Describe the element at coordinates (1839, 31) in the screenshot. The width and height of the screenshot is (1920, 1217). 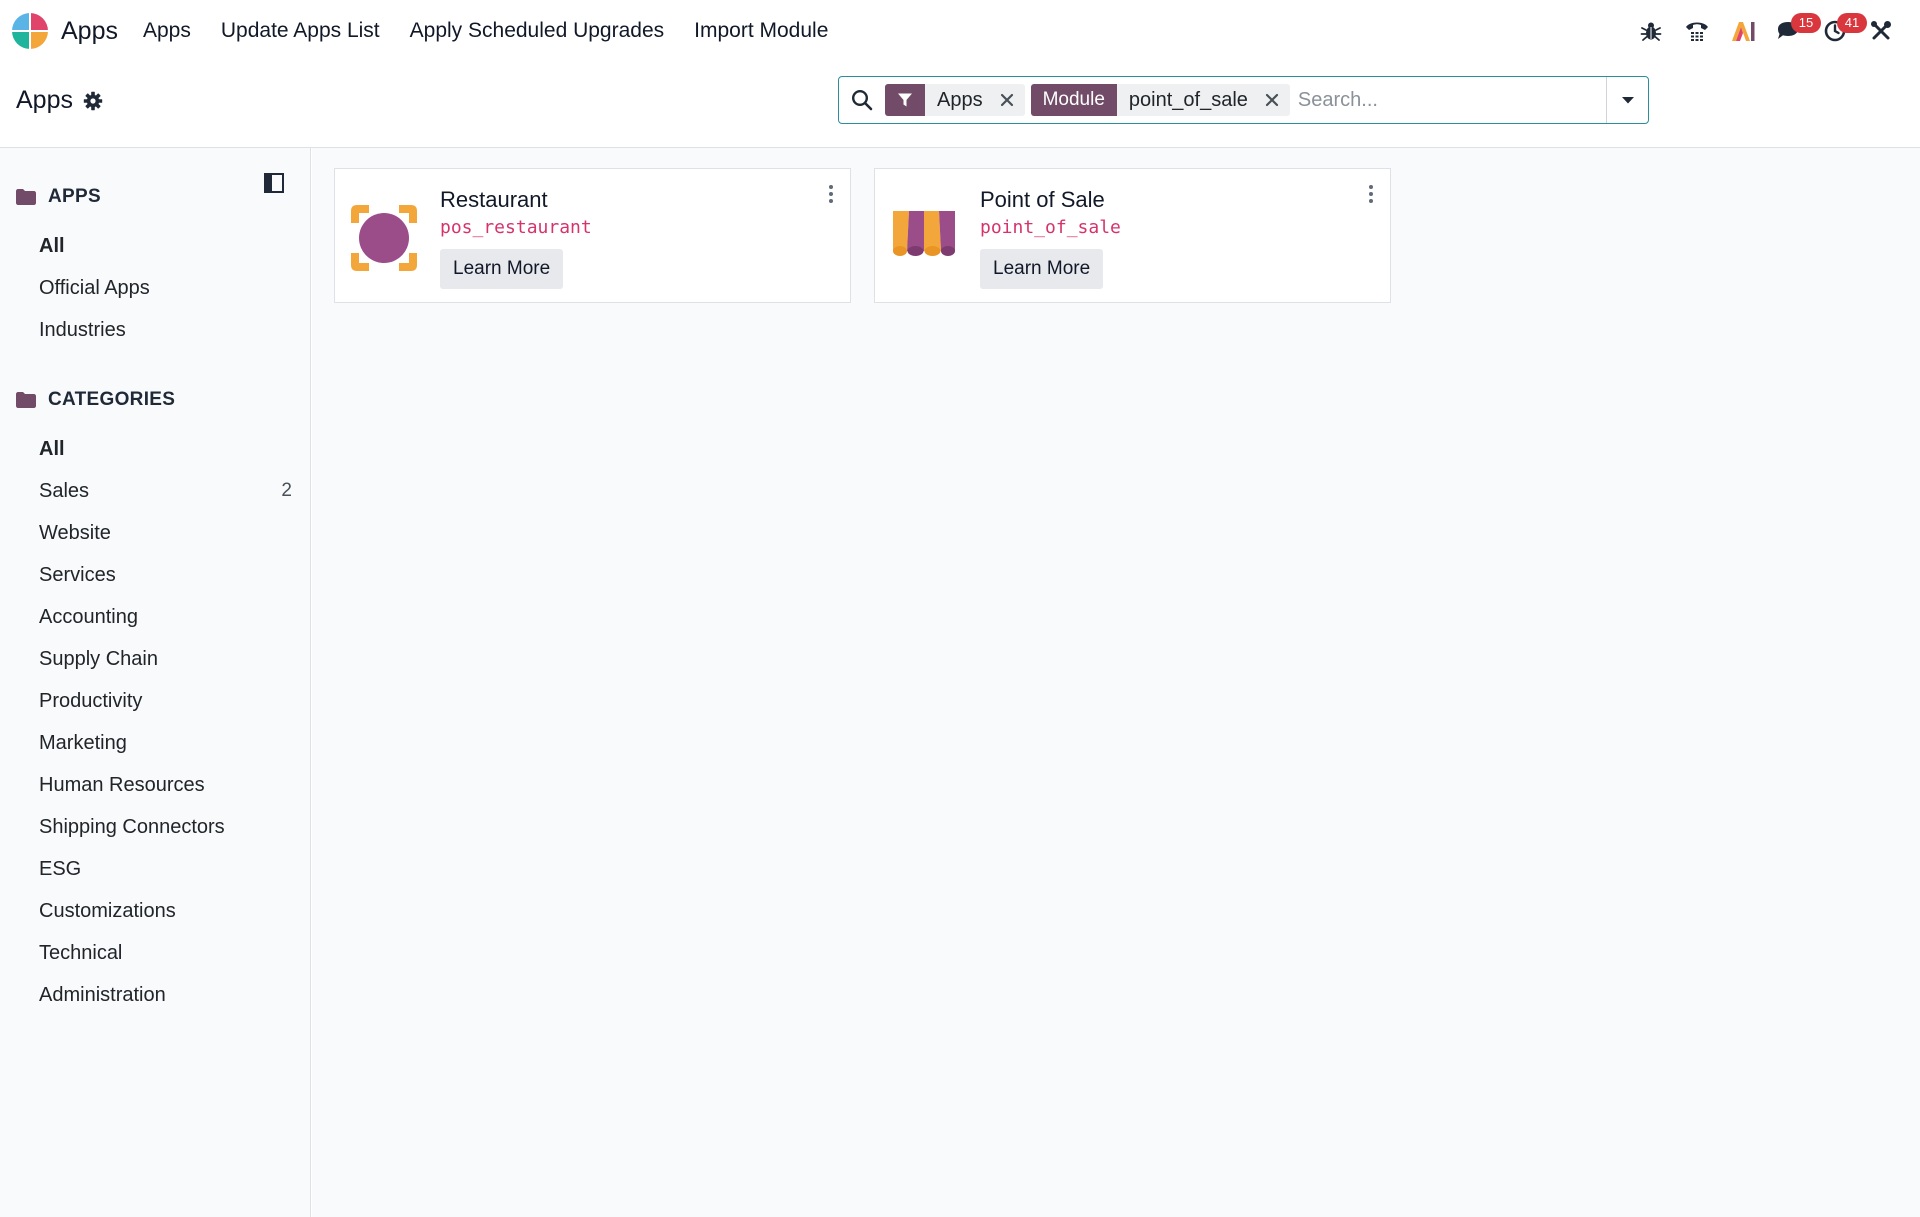
I see `activities-button: 41` at that location.